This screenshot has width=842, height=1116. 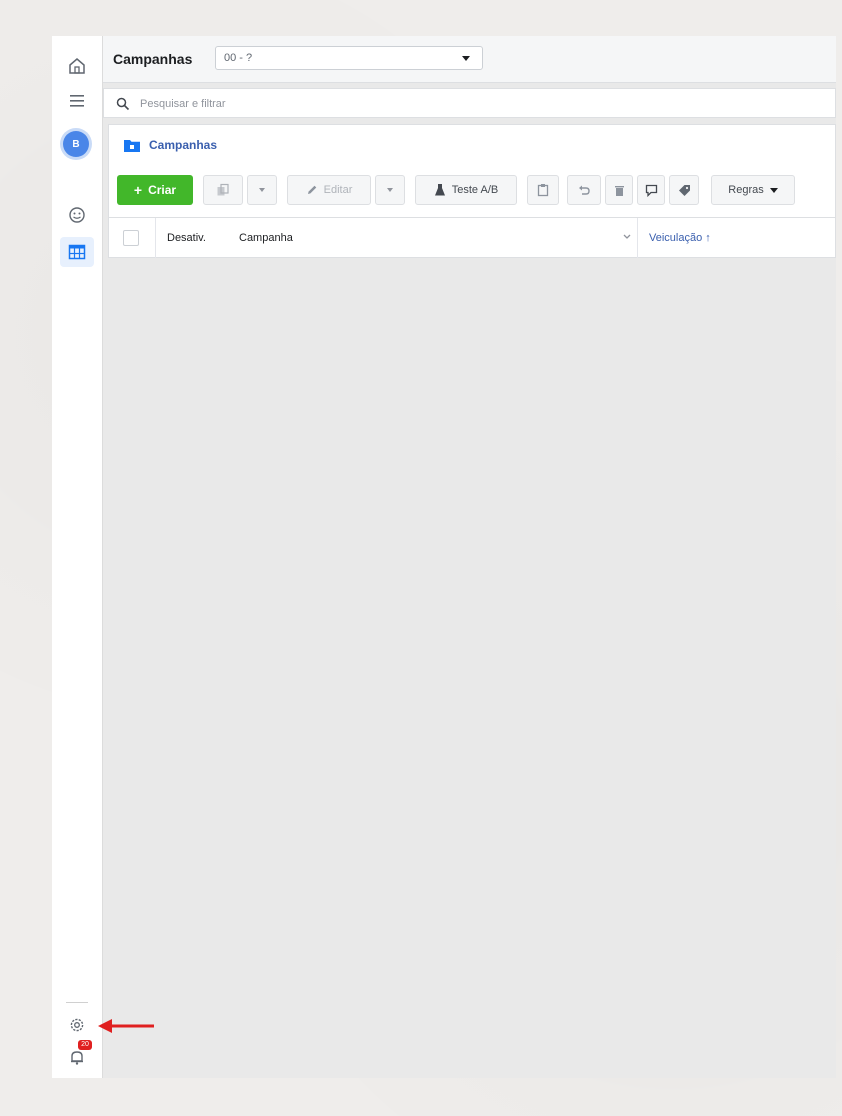 I want to click on duplicate-dropdown-button, so click(x=262, y=190).